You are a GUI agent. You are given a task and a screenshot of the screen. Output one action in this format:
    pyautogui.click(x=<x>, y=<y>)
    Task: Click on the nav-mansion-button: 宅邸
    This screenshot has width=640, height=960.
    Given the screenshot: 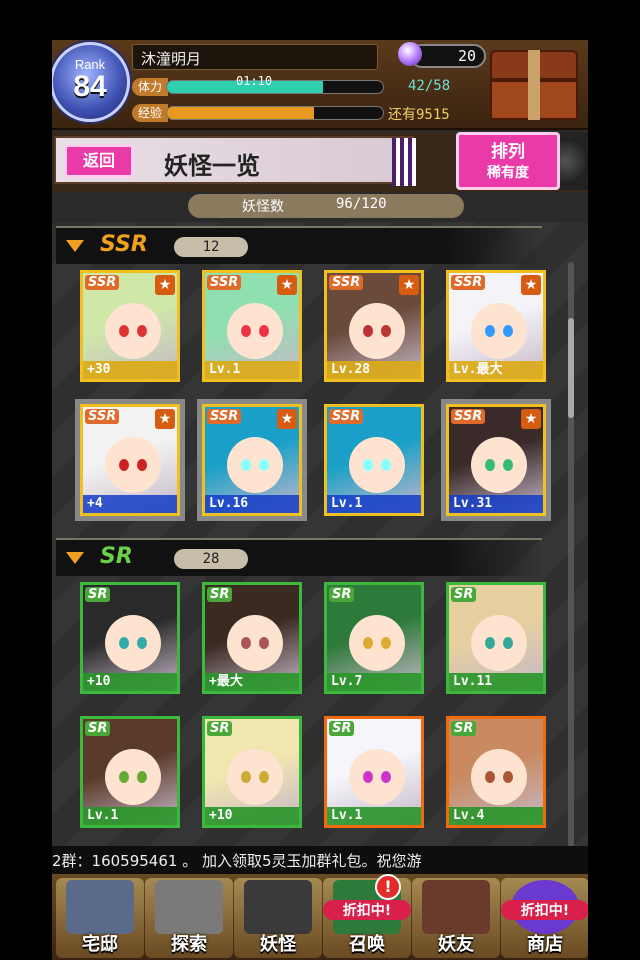 What is the action you would take?
    pyautogui.click(x=100, y=918)
    